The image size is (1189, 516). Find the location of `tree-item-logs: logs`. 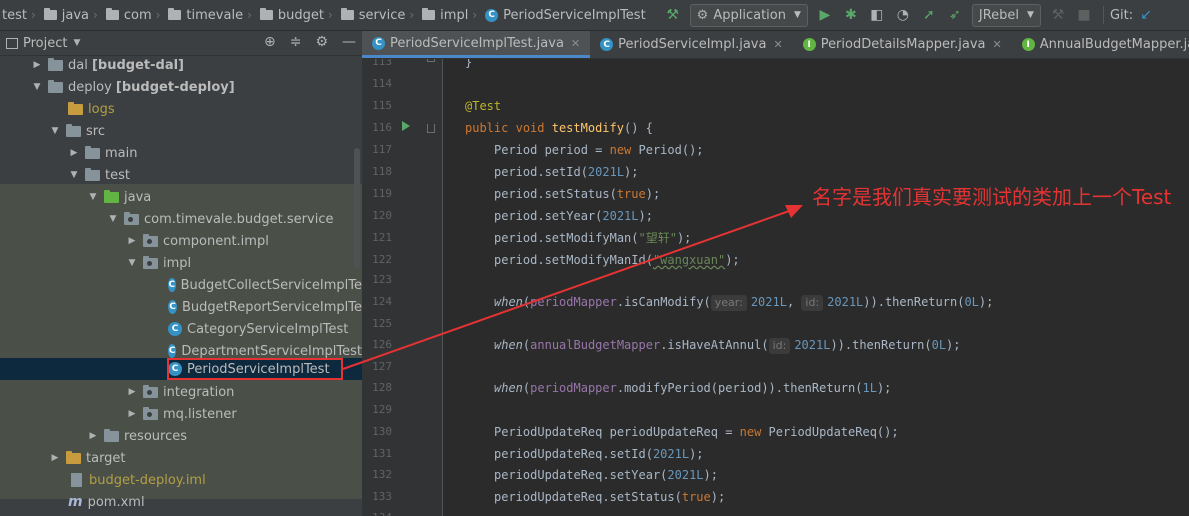

tree-item-logs: logs is located at coordinates (181, 109).